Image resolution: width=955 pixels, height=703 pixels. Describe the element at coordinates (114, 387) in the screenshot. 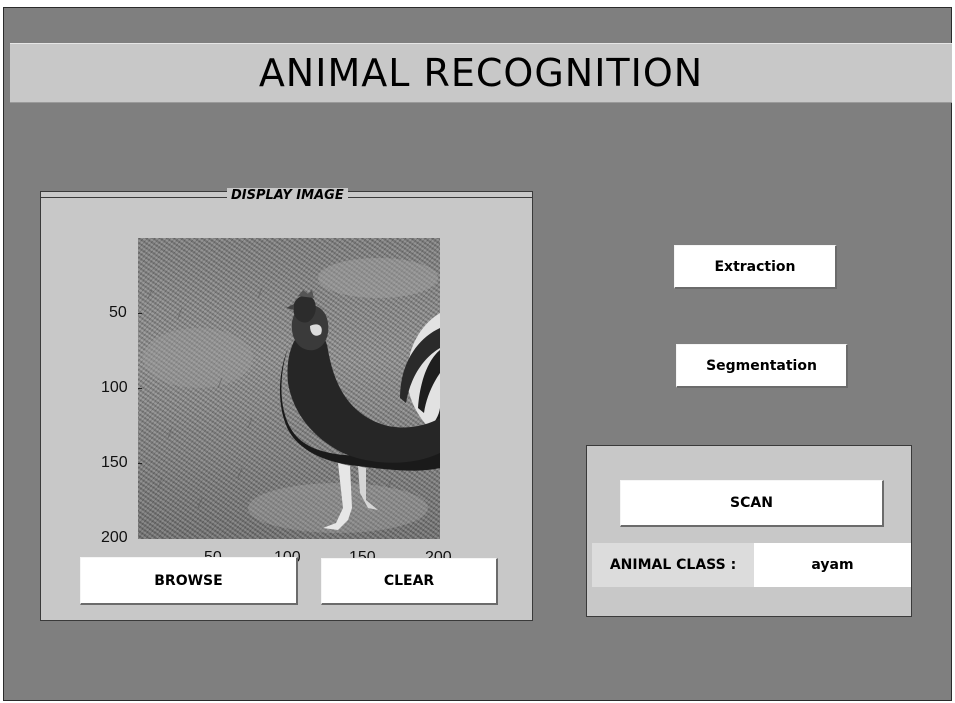

I see `y-tick-label: 100` at that location.